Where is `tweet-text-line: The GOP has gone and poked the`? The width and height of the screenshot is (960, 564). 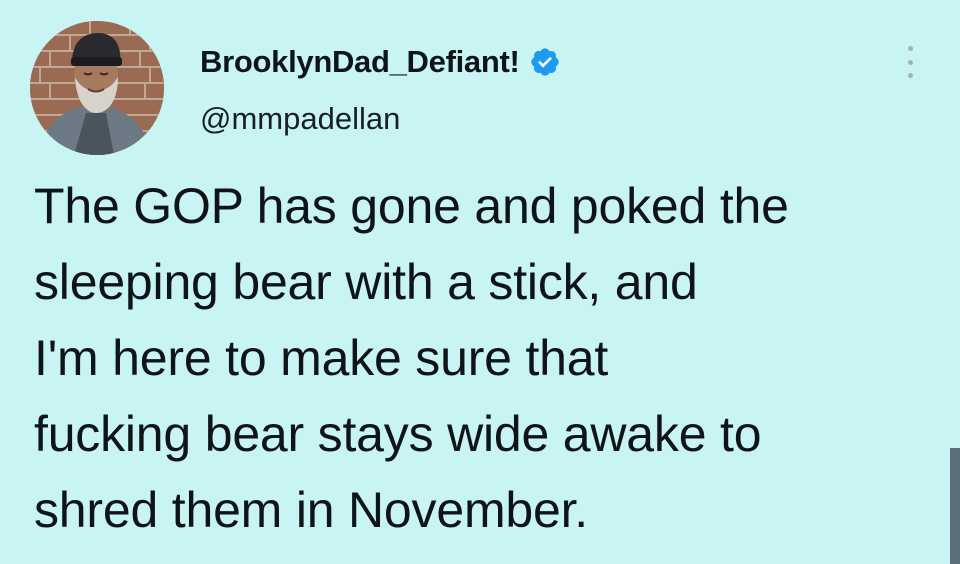
tweet-text-line: The GOP has gone and poked the is located at coordinates (411, 206).